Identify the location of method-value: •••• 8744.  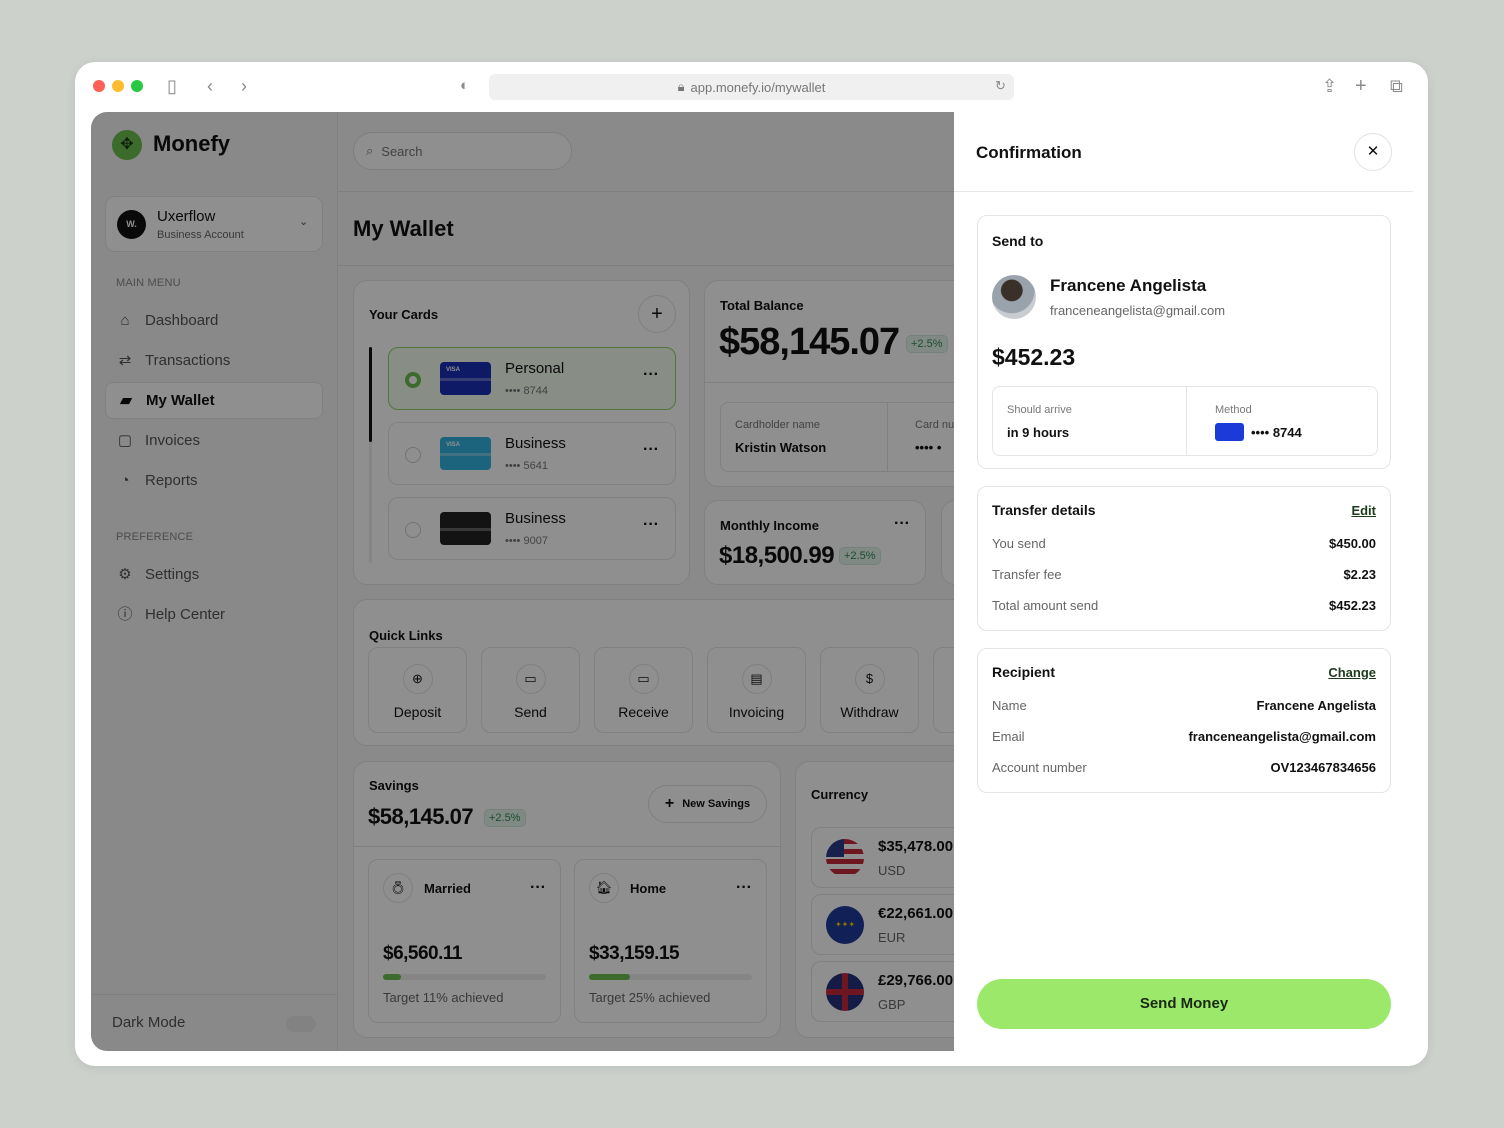
(1276, 432).